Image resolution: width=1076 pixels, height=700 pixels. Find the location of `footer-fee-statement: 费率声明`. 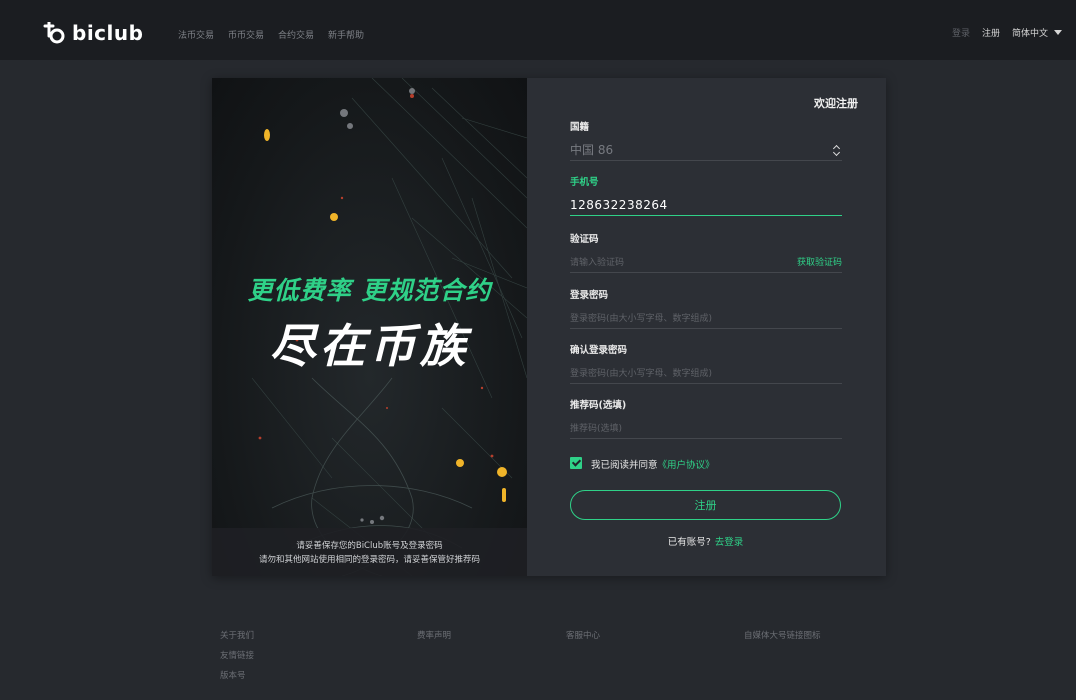

footer-fee-statement: 费率声明 is located at coordinates (434, 636).